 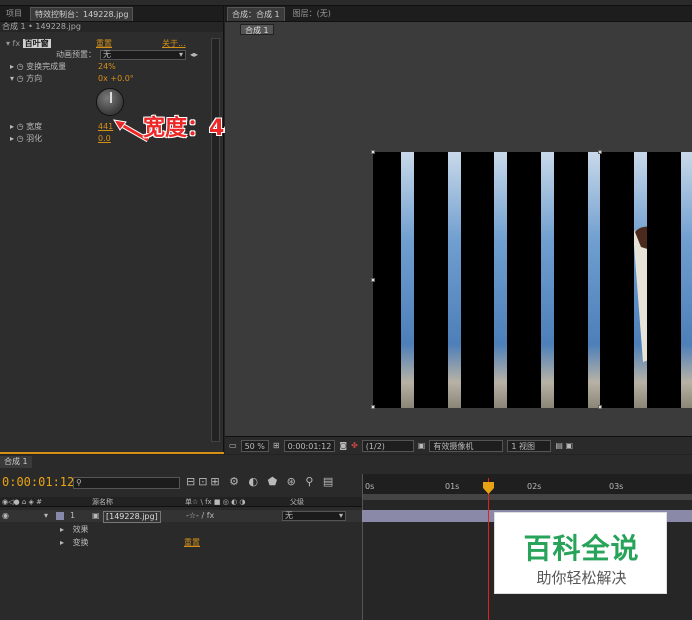 I want to click on watermark-title: 百科全说, so click(x=581, y=548).